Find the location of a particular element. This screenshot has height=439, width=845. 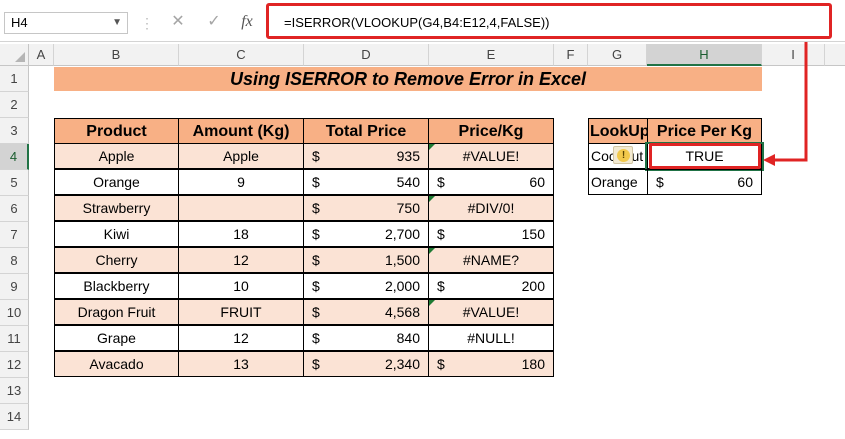

arrow-head is located at coordinates (769, 160).